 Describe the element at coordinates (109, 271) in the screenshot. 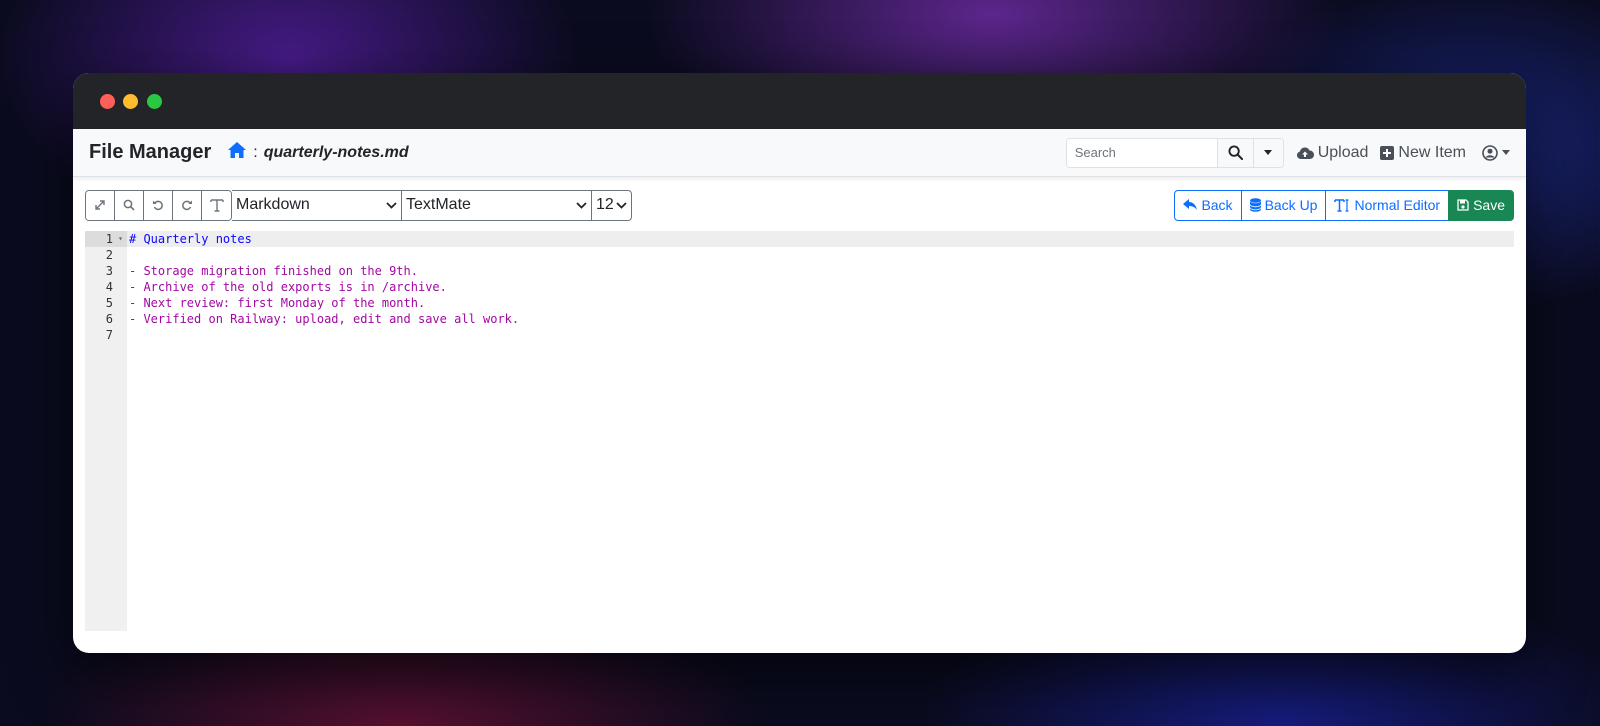

I see `line-number: 3` at that location.